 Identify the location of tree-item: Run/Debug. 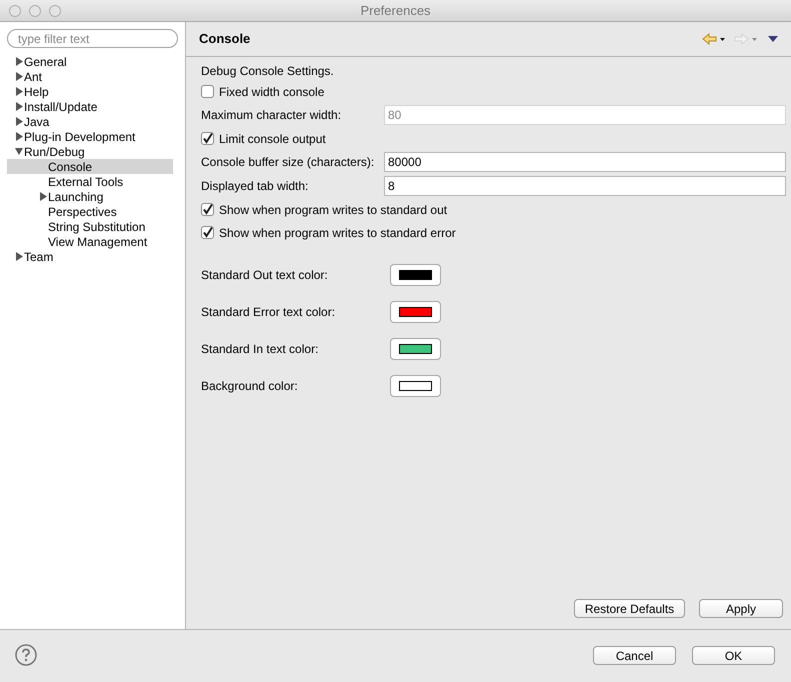
(90, 151).